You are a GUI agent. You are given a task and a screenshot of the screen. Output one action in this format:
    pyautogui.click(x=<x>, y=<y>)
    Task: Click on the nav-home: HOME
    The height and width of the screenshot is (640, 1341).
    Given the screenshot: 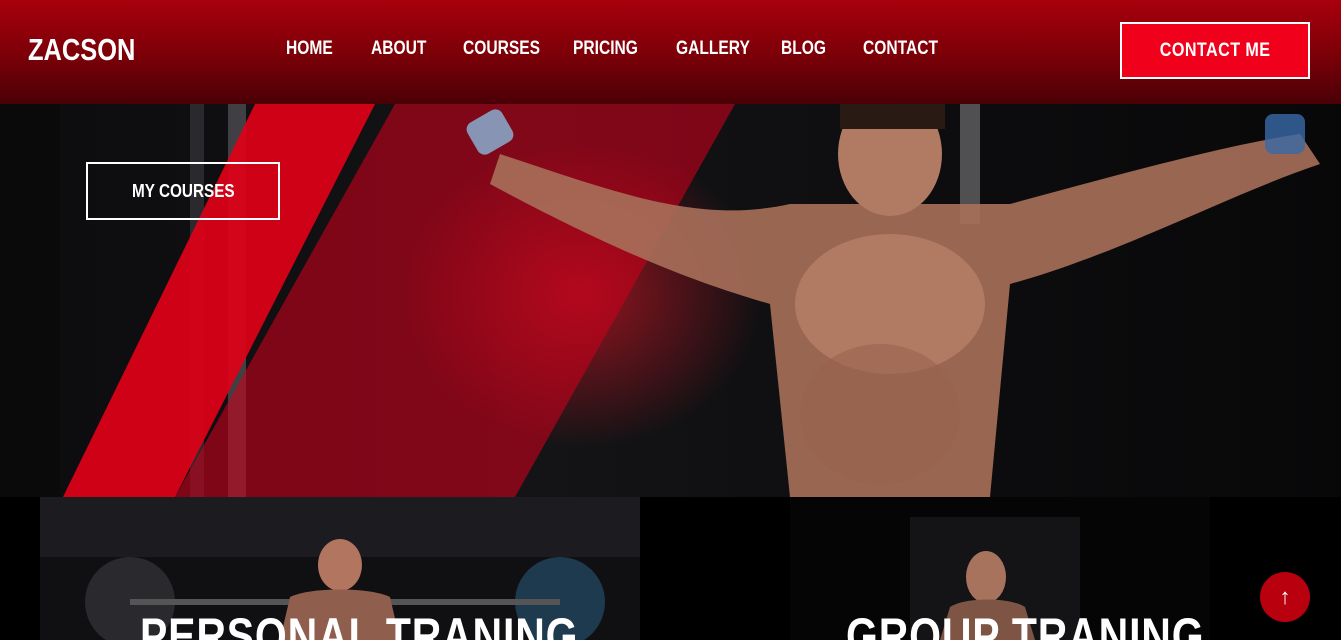 What is the action you would take?
    pyautogui.click(x=309, y=49)
    